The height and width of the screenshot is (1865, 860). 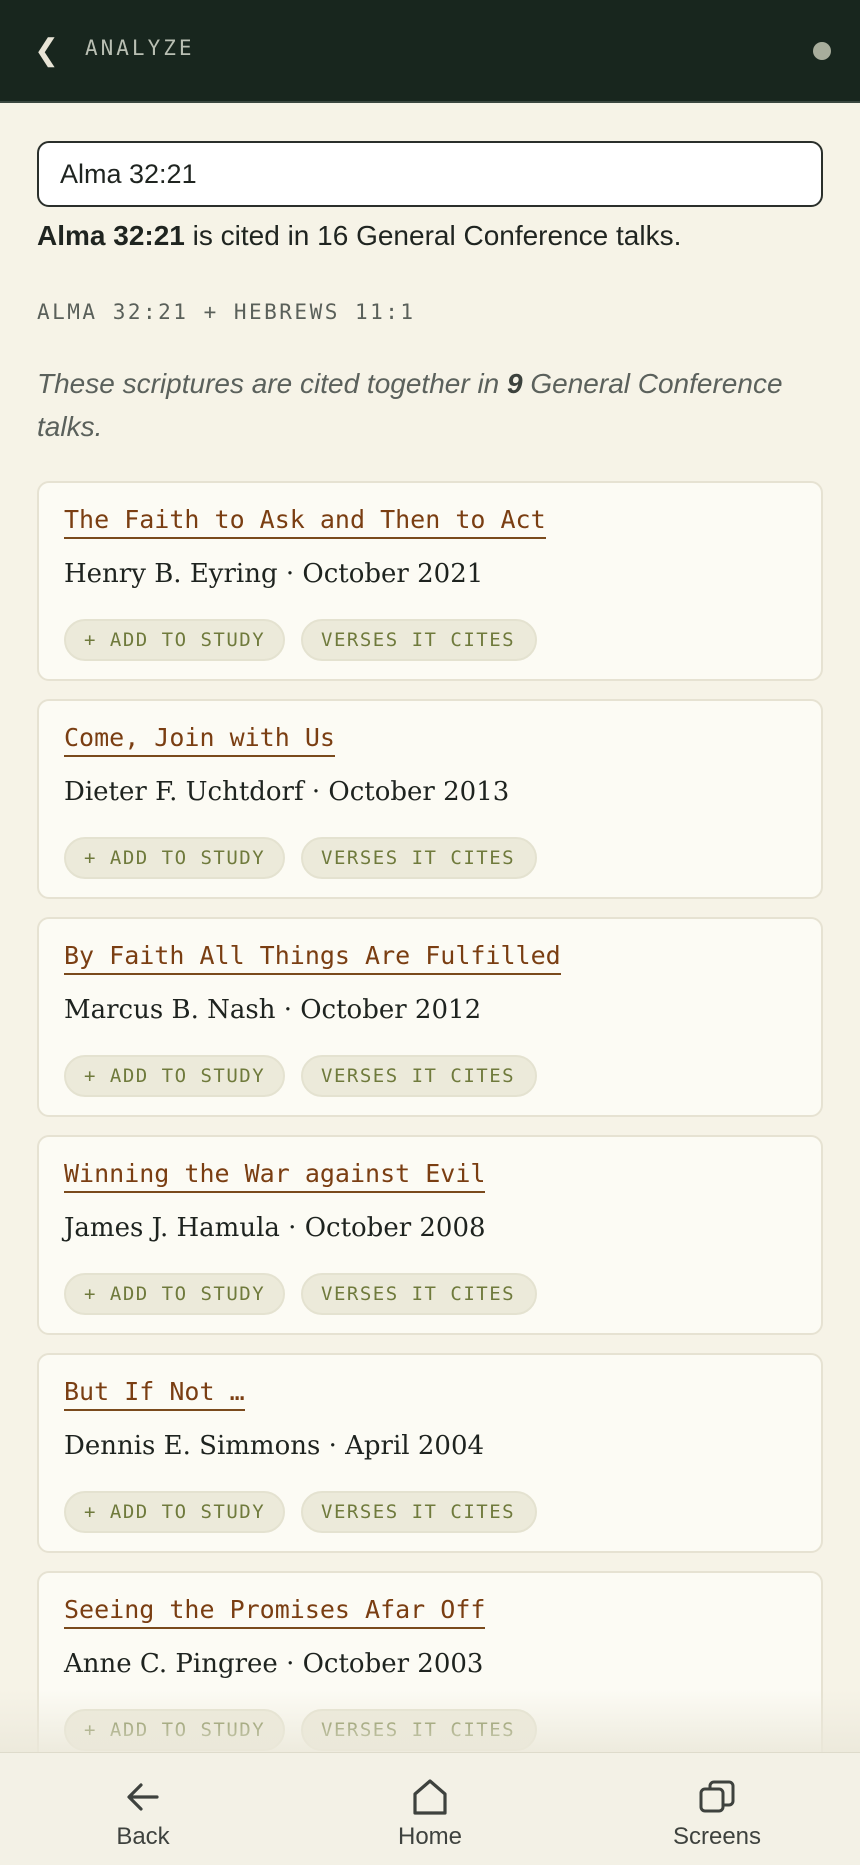 I want to click on status-dot-icon, so click(x=822, y=51).